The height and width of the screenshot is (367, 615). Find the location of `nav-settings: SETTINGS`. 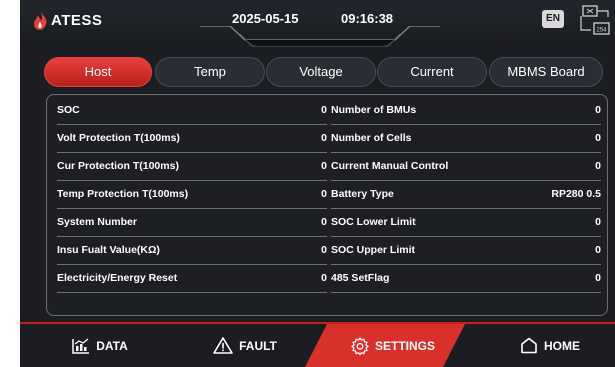

nav-settings: SETTINGS is located at coordinates (393, 345).